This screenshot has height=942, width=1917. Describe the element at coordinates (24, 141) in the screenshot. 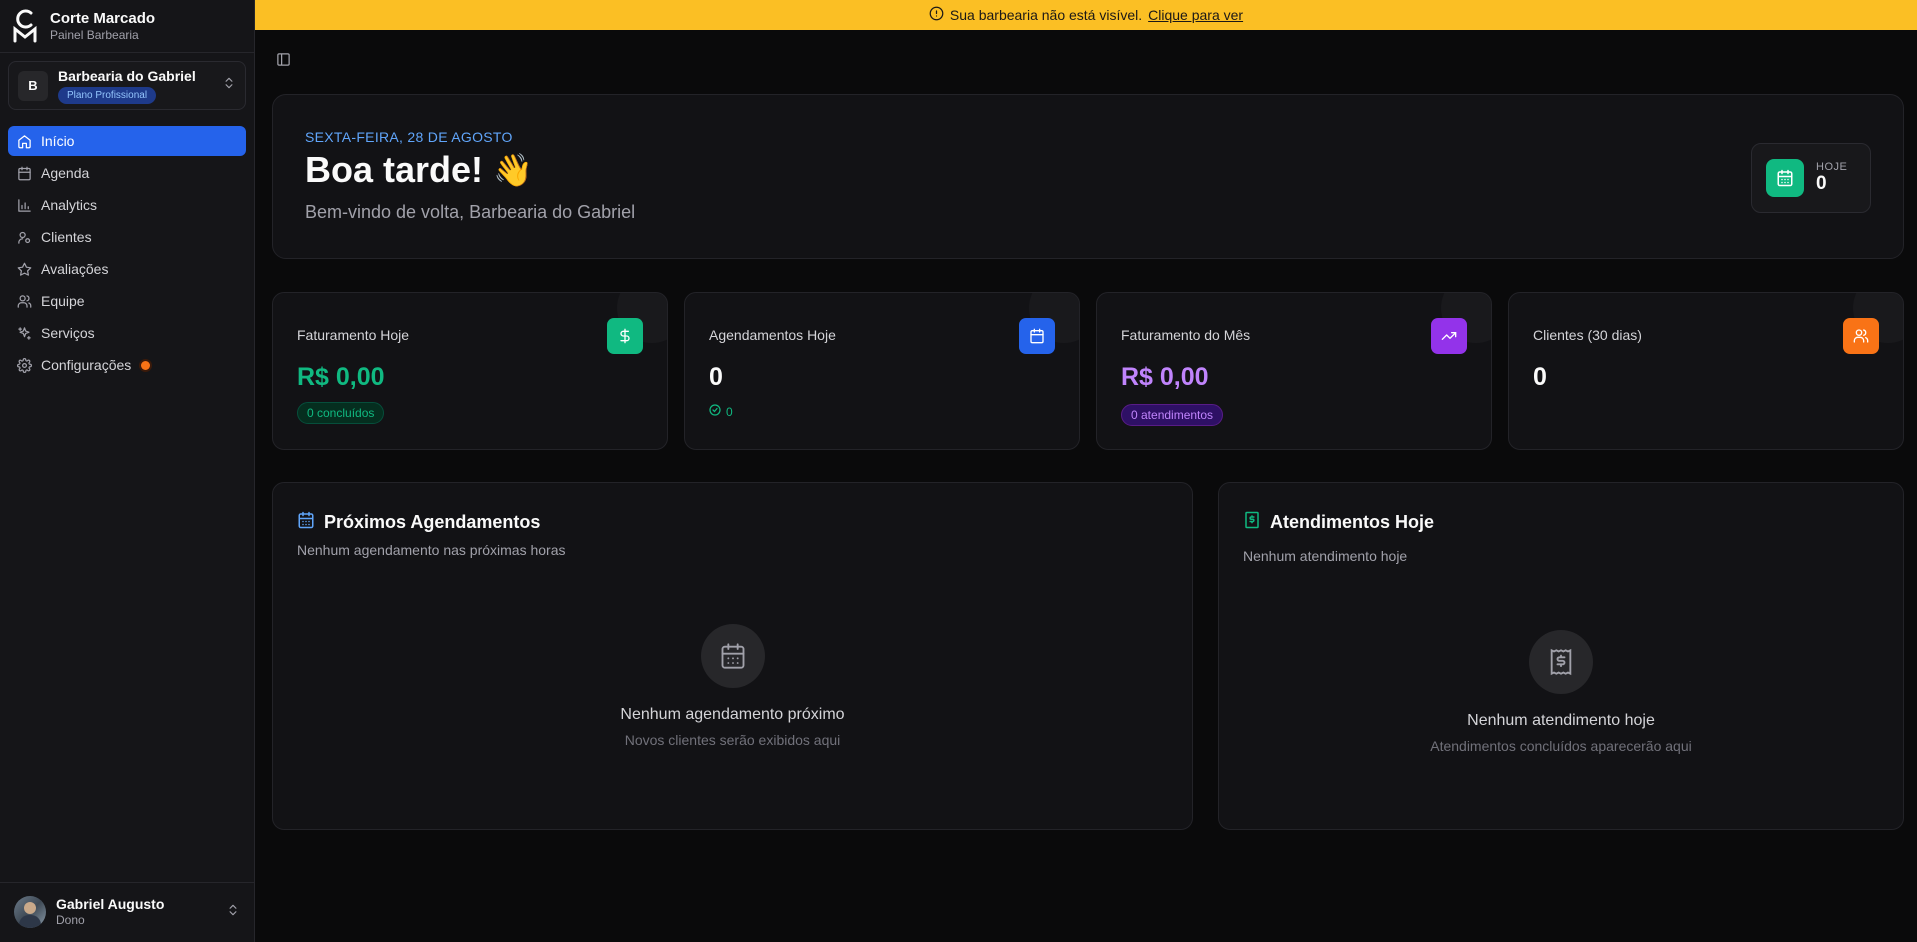

I see `home-icon` at that location.